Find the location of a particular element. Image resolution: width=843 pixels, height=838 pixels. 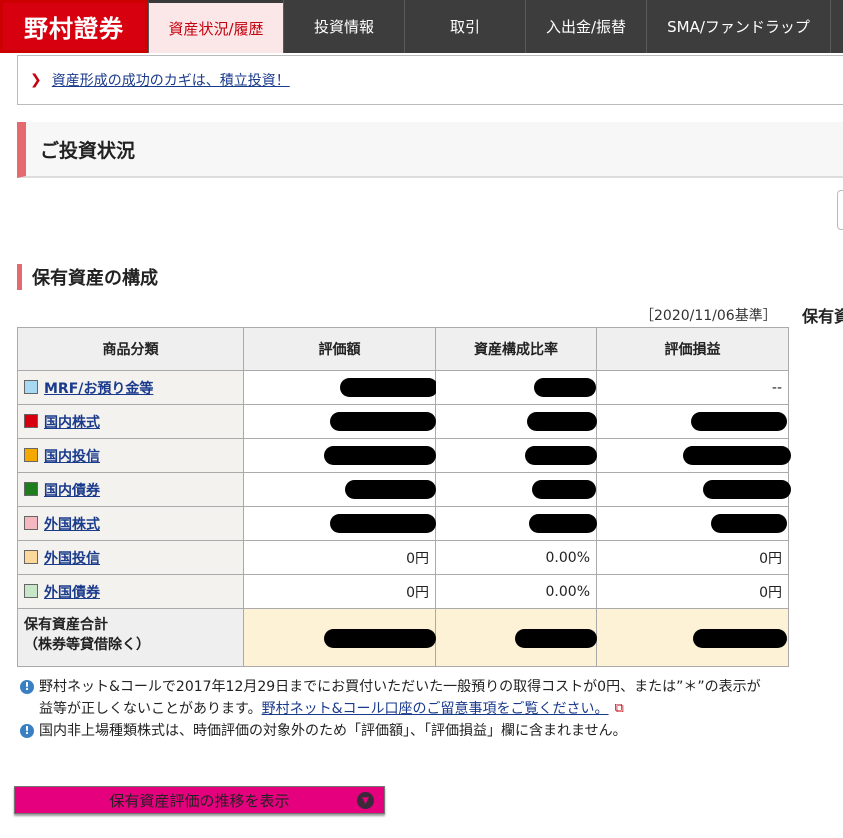

pl-cell: -- is located at coordinates (692, 387).